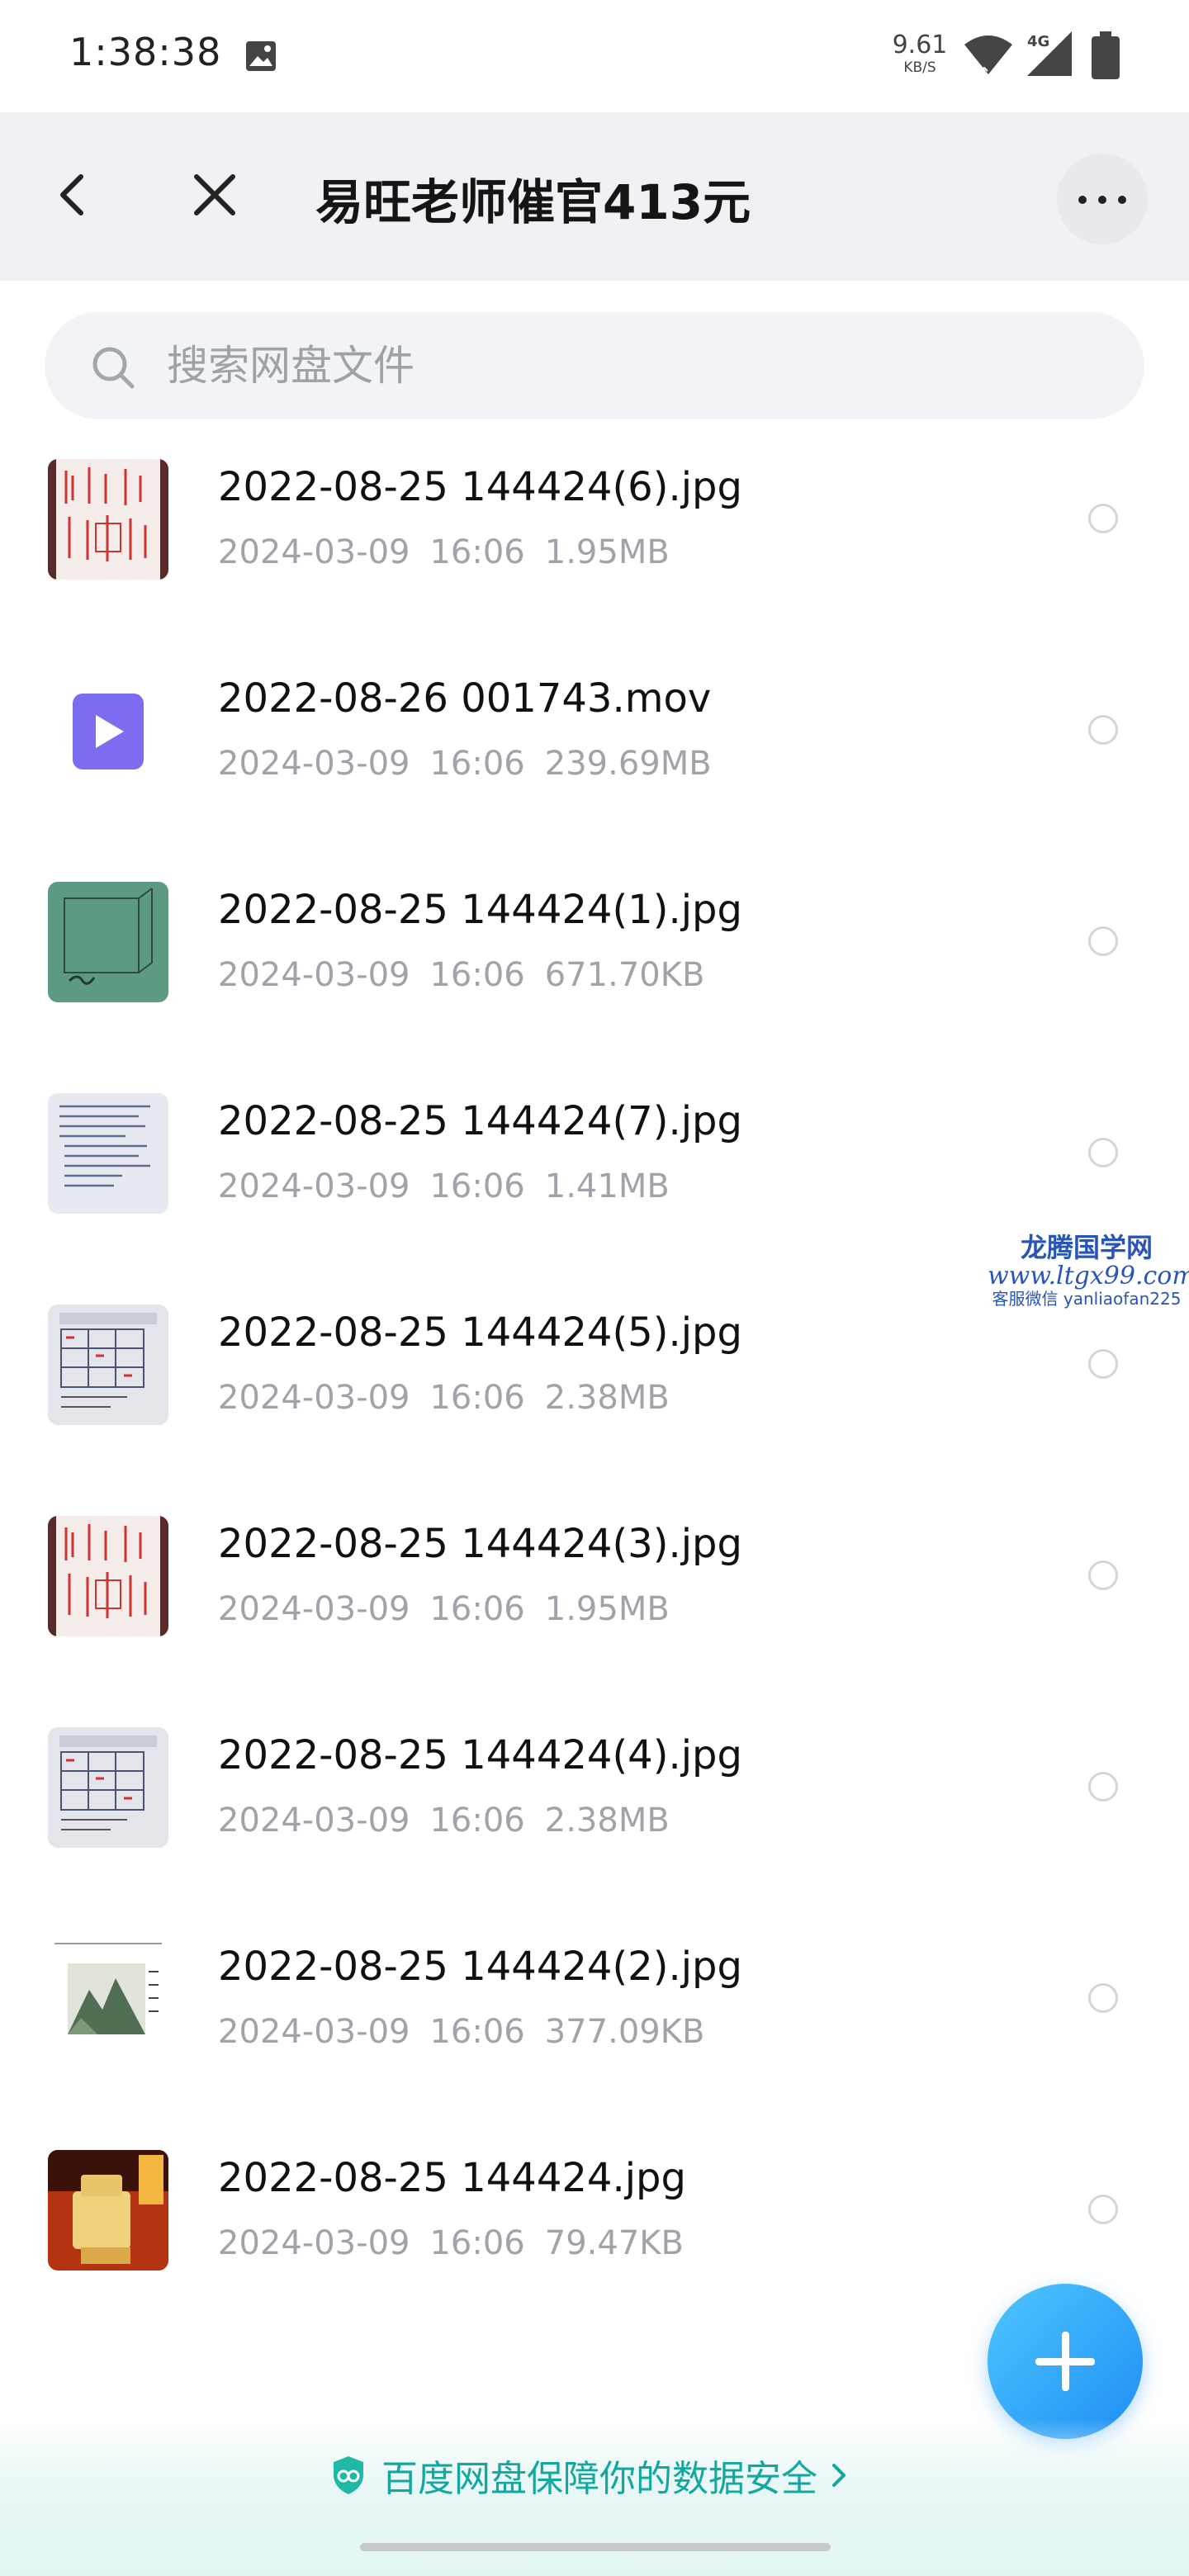 This screenshot has width=1189, height=2576. What do you see at coordinates (480, 1967) in the screenshot?
I see `file-name: 2022-08-25 144424(2).jpg` at bounding box center [480, 1967].